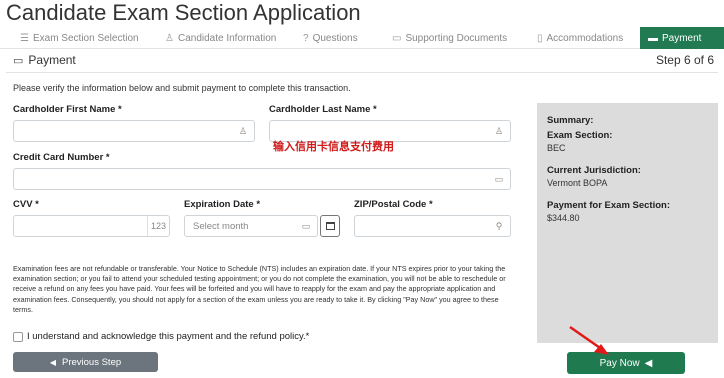 The width and height of the screenshot is (724, 378). I want to click on tab-label: Exam Section Selection, so click(85, 38).